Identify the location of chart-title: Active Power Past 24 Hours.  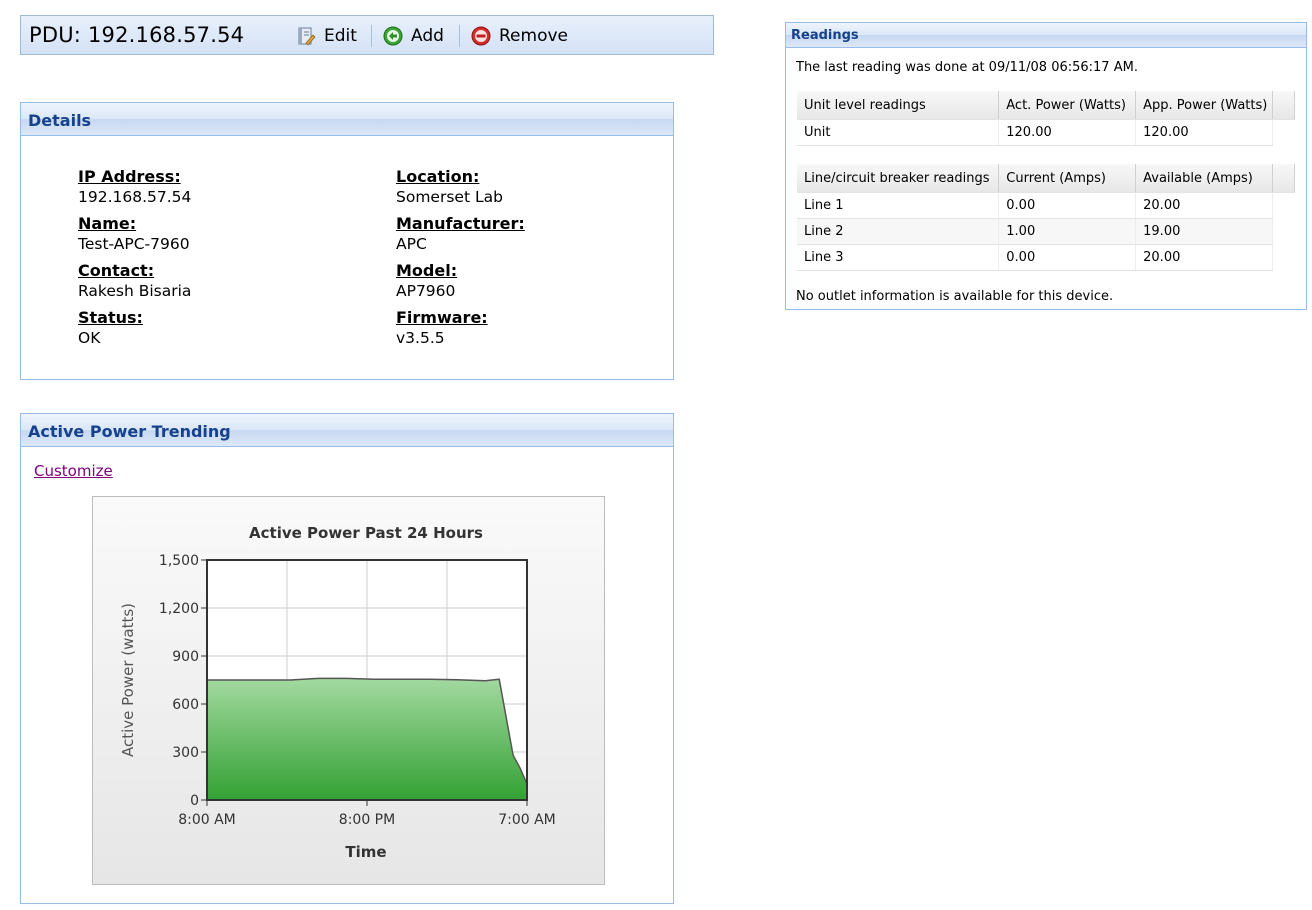
(366, 533).